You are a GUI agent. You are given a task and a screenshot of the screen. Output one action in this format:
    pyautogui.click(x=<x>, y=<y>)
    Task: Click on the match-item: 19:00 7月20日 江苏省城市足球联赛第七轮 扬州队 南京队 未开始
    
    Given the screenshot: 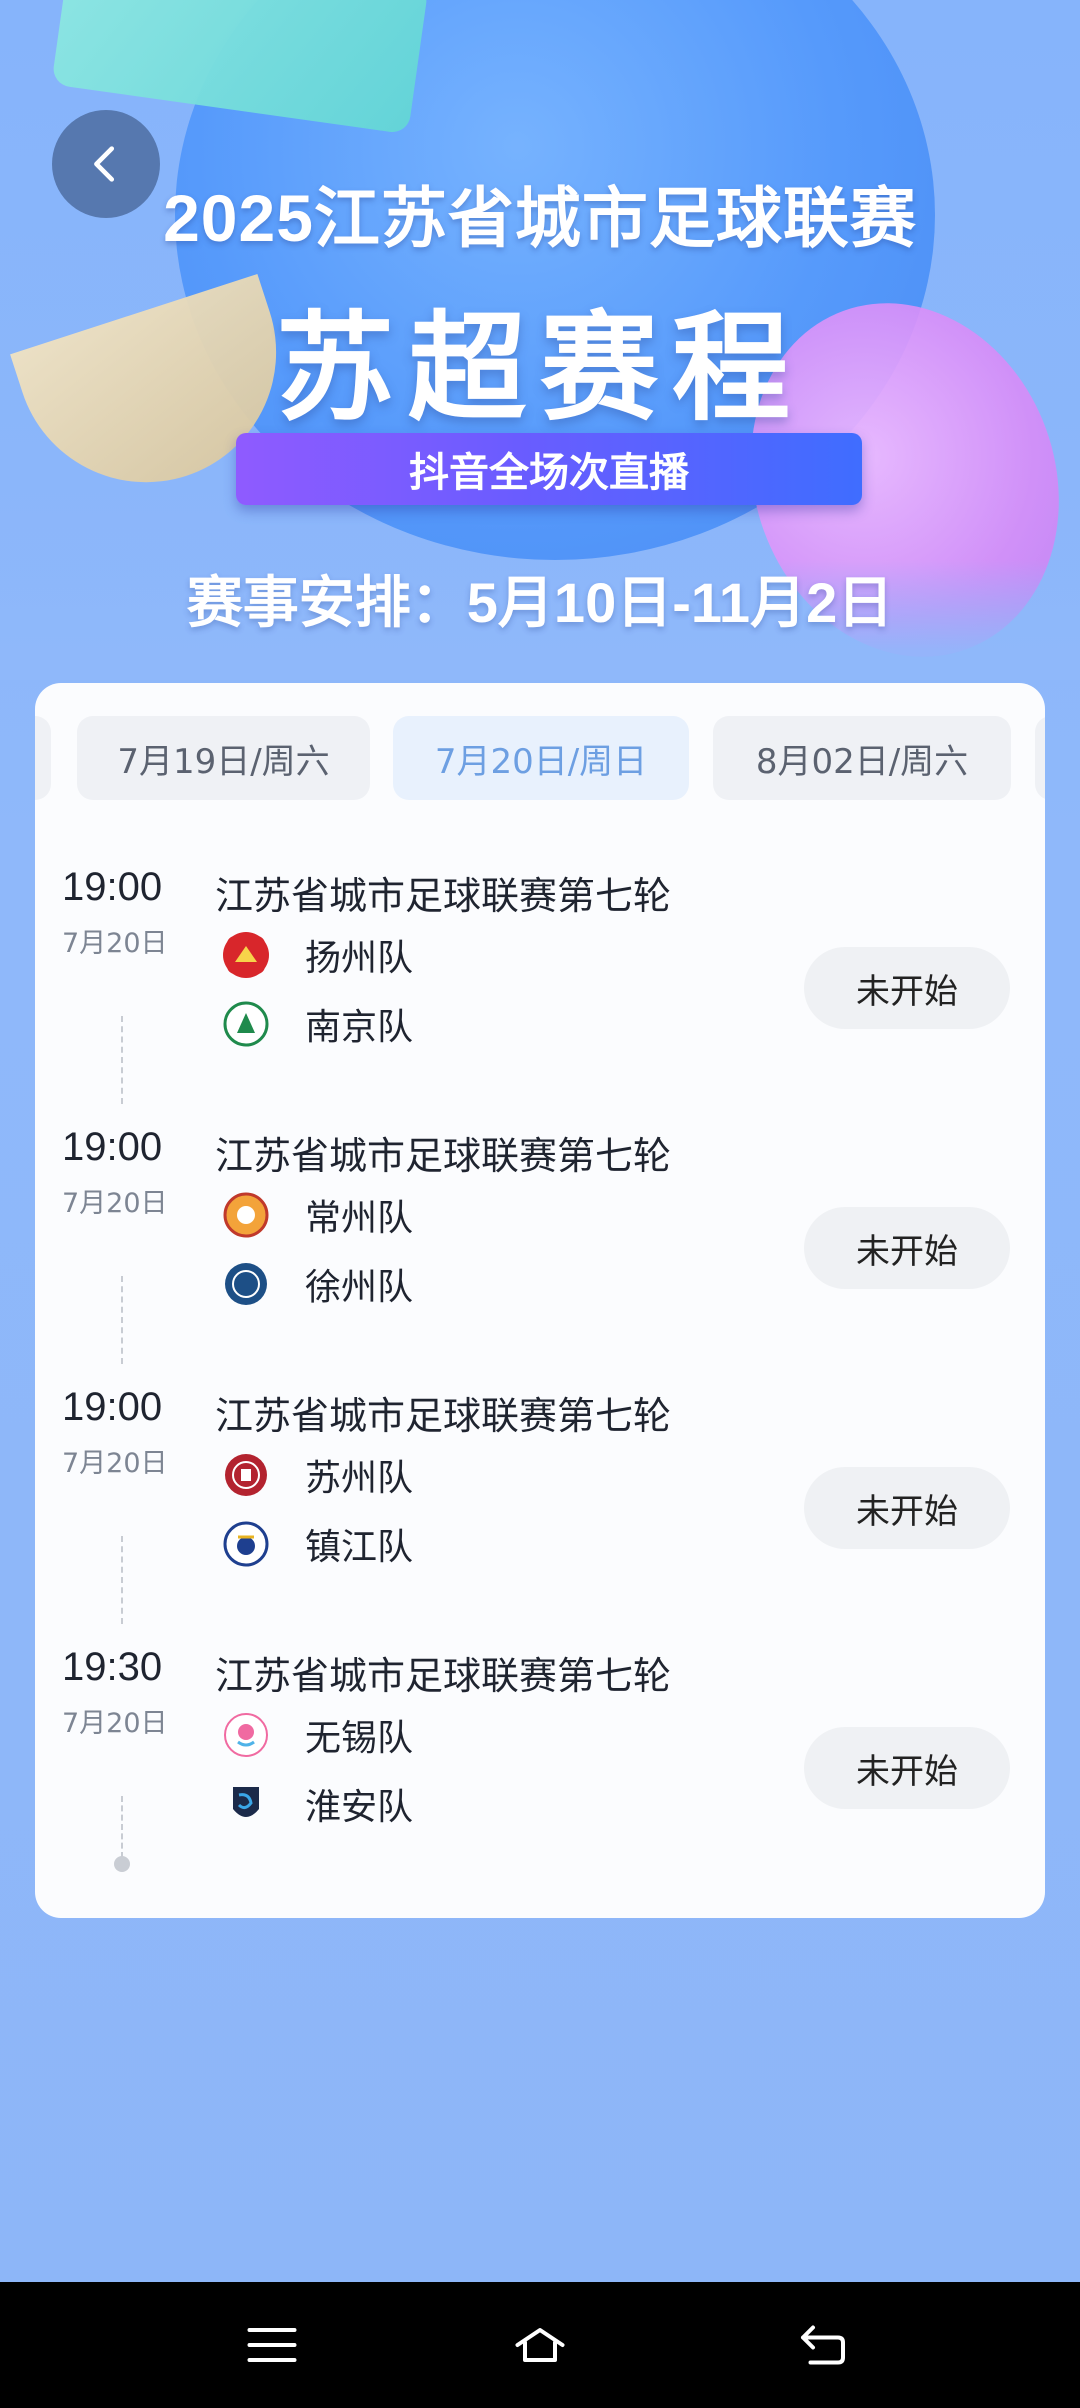 What is the action you would take?
    pyautogui.click(x=540, y=995)
    